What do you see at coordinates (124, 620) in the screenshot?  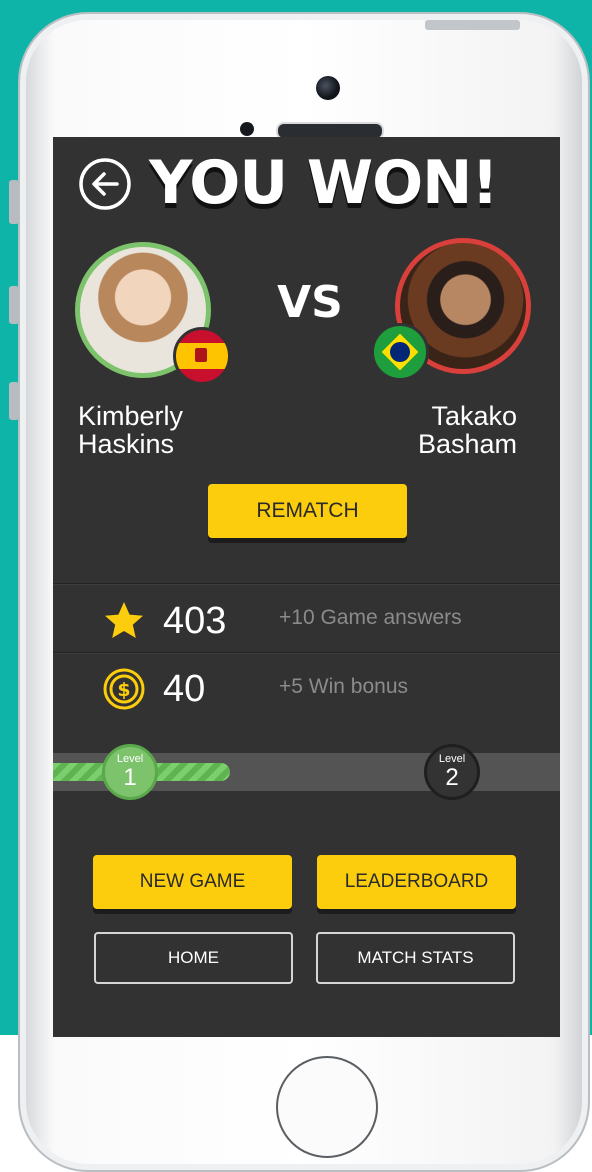 I see `star-icon` at bounding box center [124, 620].